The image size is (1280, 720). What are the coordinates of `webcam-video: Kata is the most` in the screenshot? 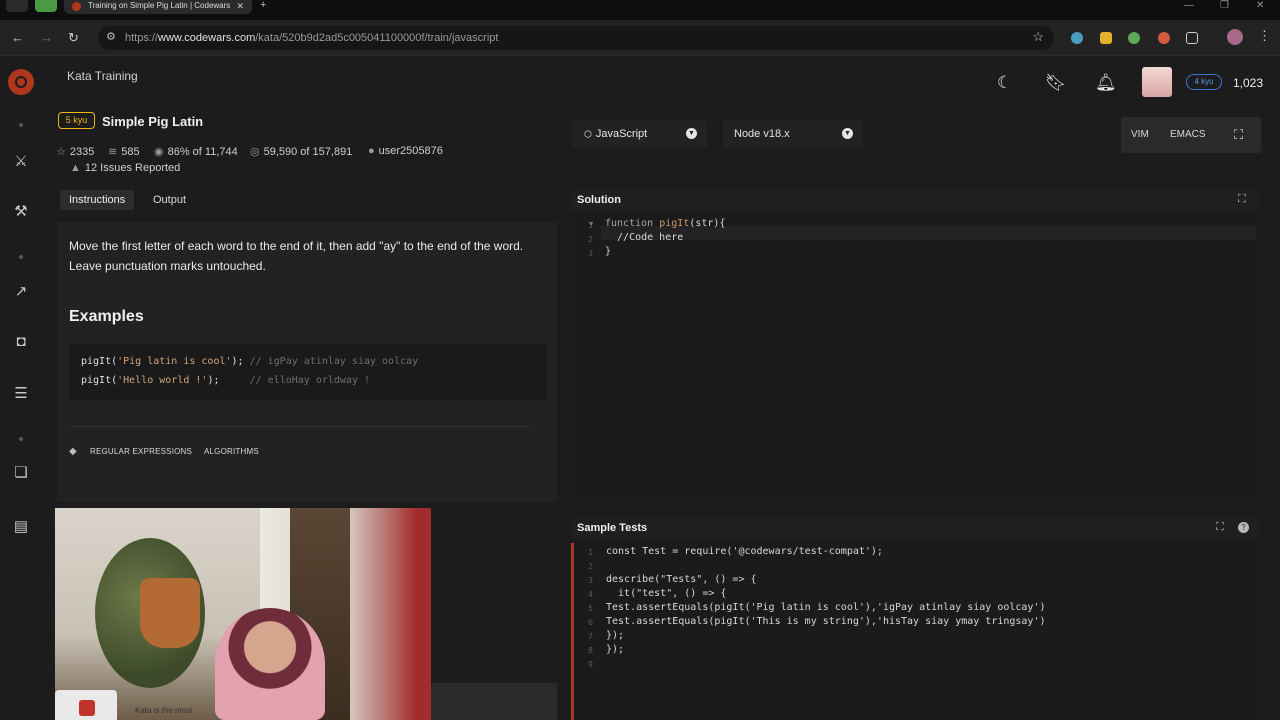 It's located at (243, 614).